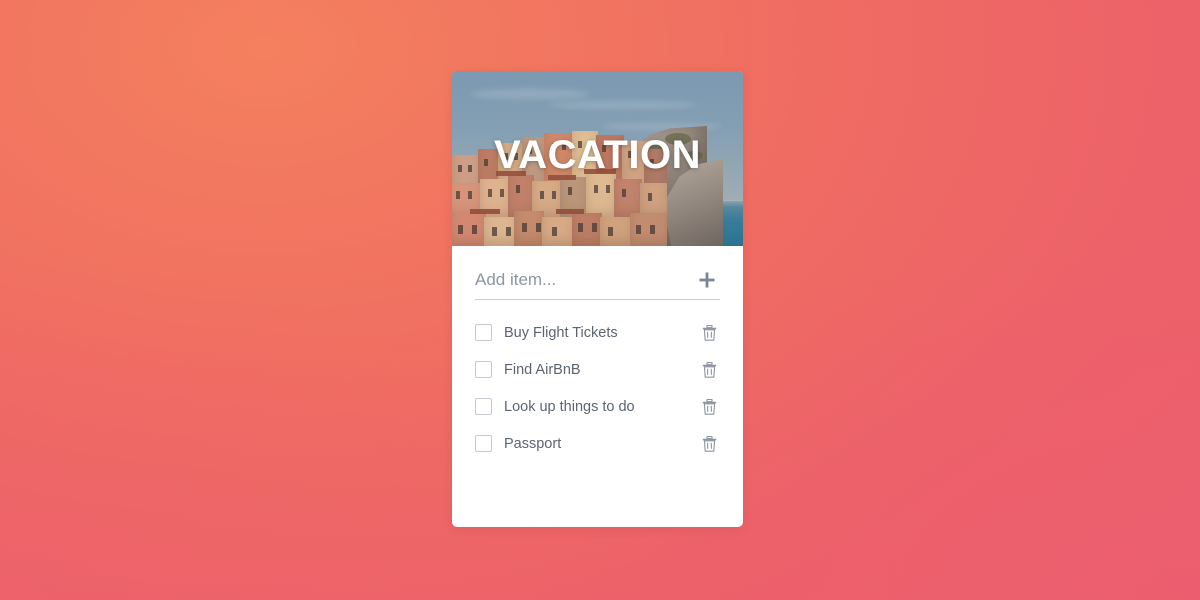 The image size is (1200, 600). Describe the element at coordinates (533, 443) in the screenshot. I see `item-label: Passport` at that location.